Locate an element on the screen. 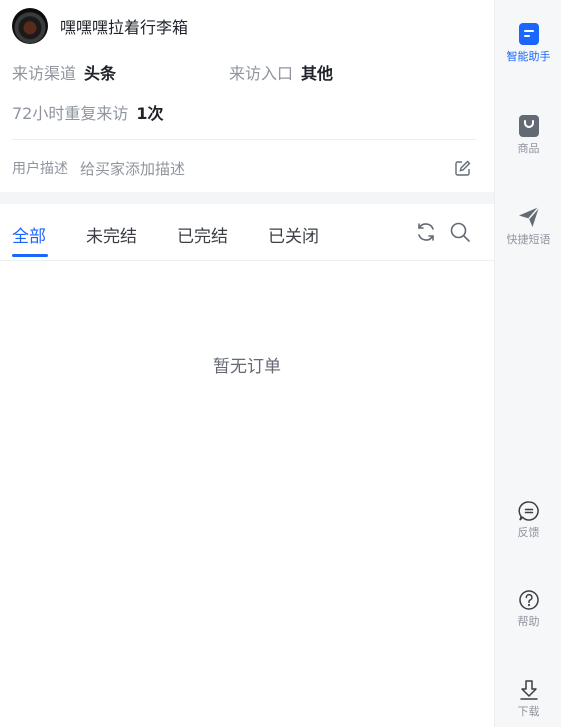 The image size is (561, 727). sidebar-item-label: 下载 is located at coordinates (528, 711).